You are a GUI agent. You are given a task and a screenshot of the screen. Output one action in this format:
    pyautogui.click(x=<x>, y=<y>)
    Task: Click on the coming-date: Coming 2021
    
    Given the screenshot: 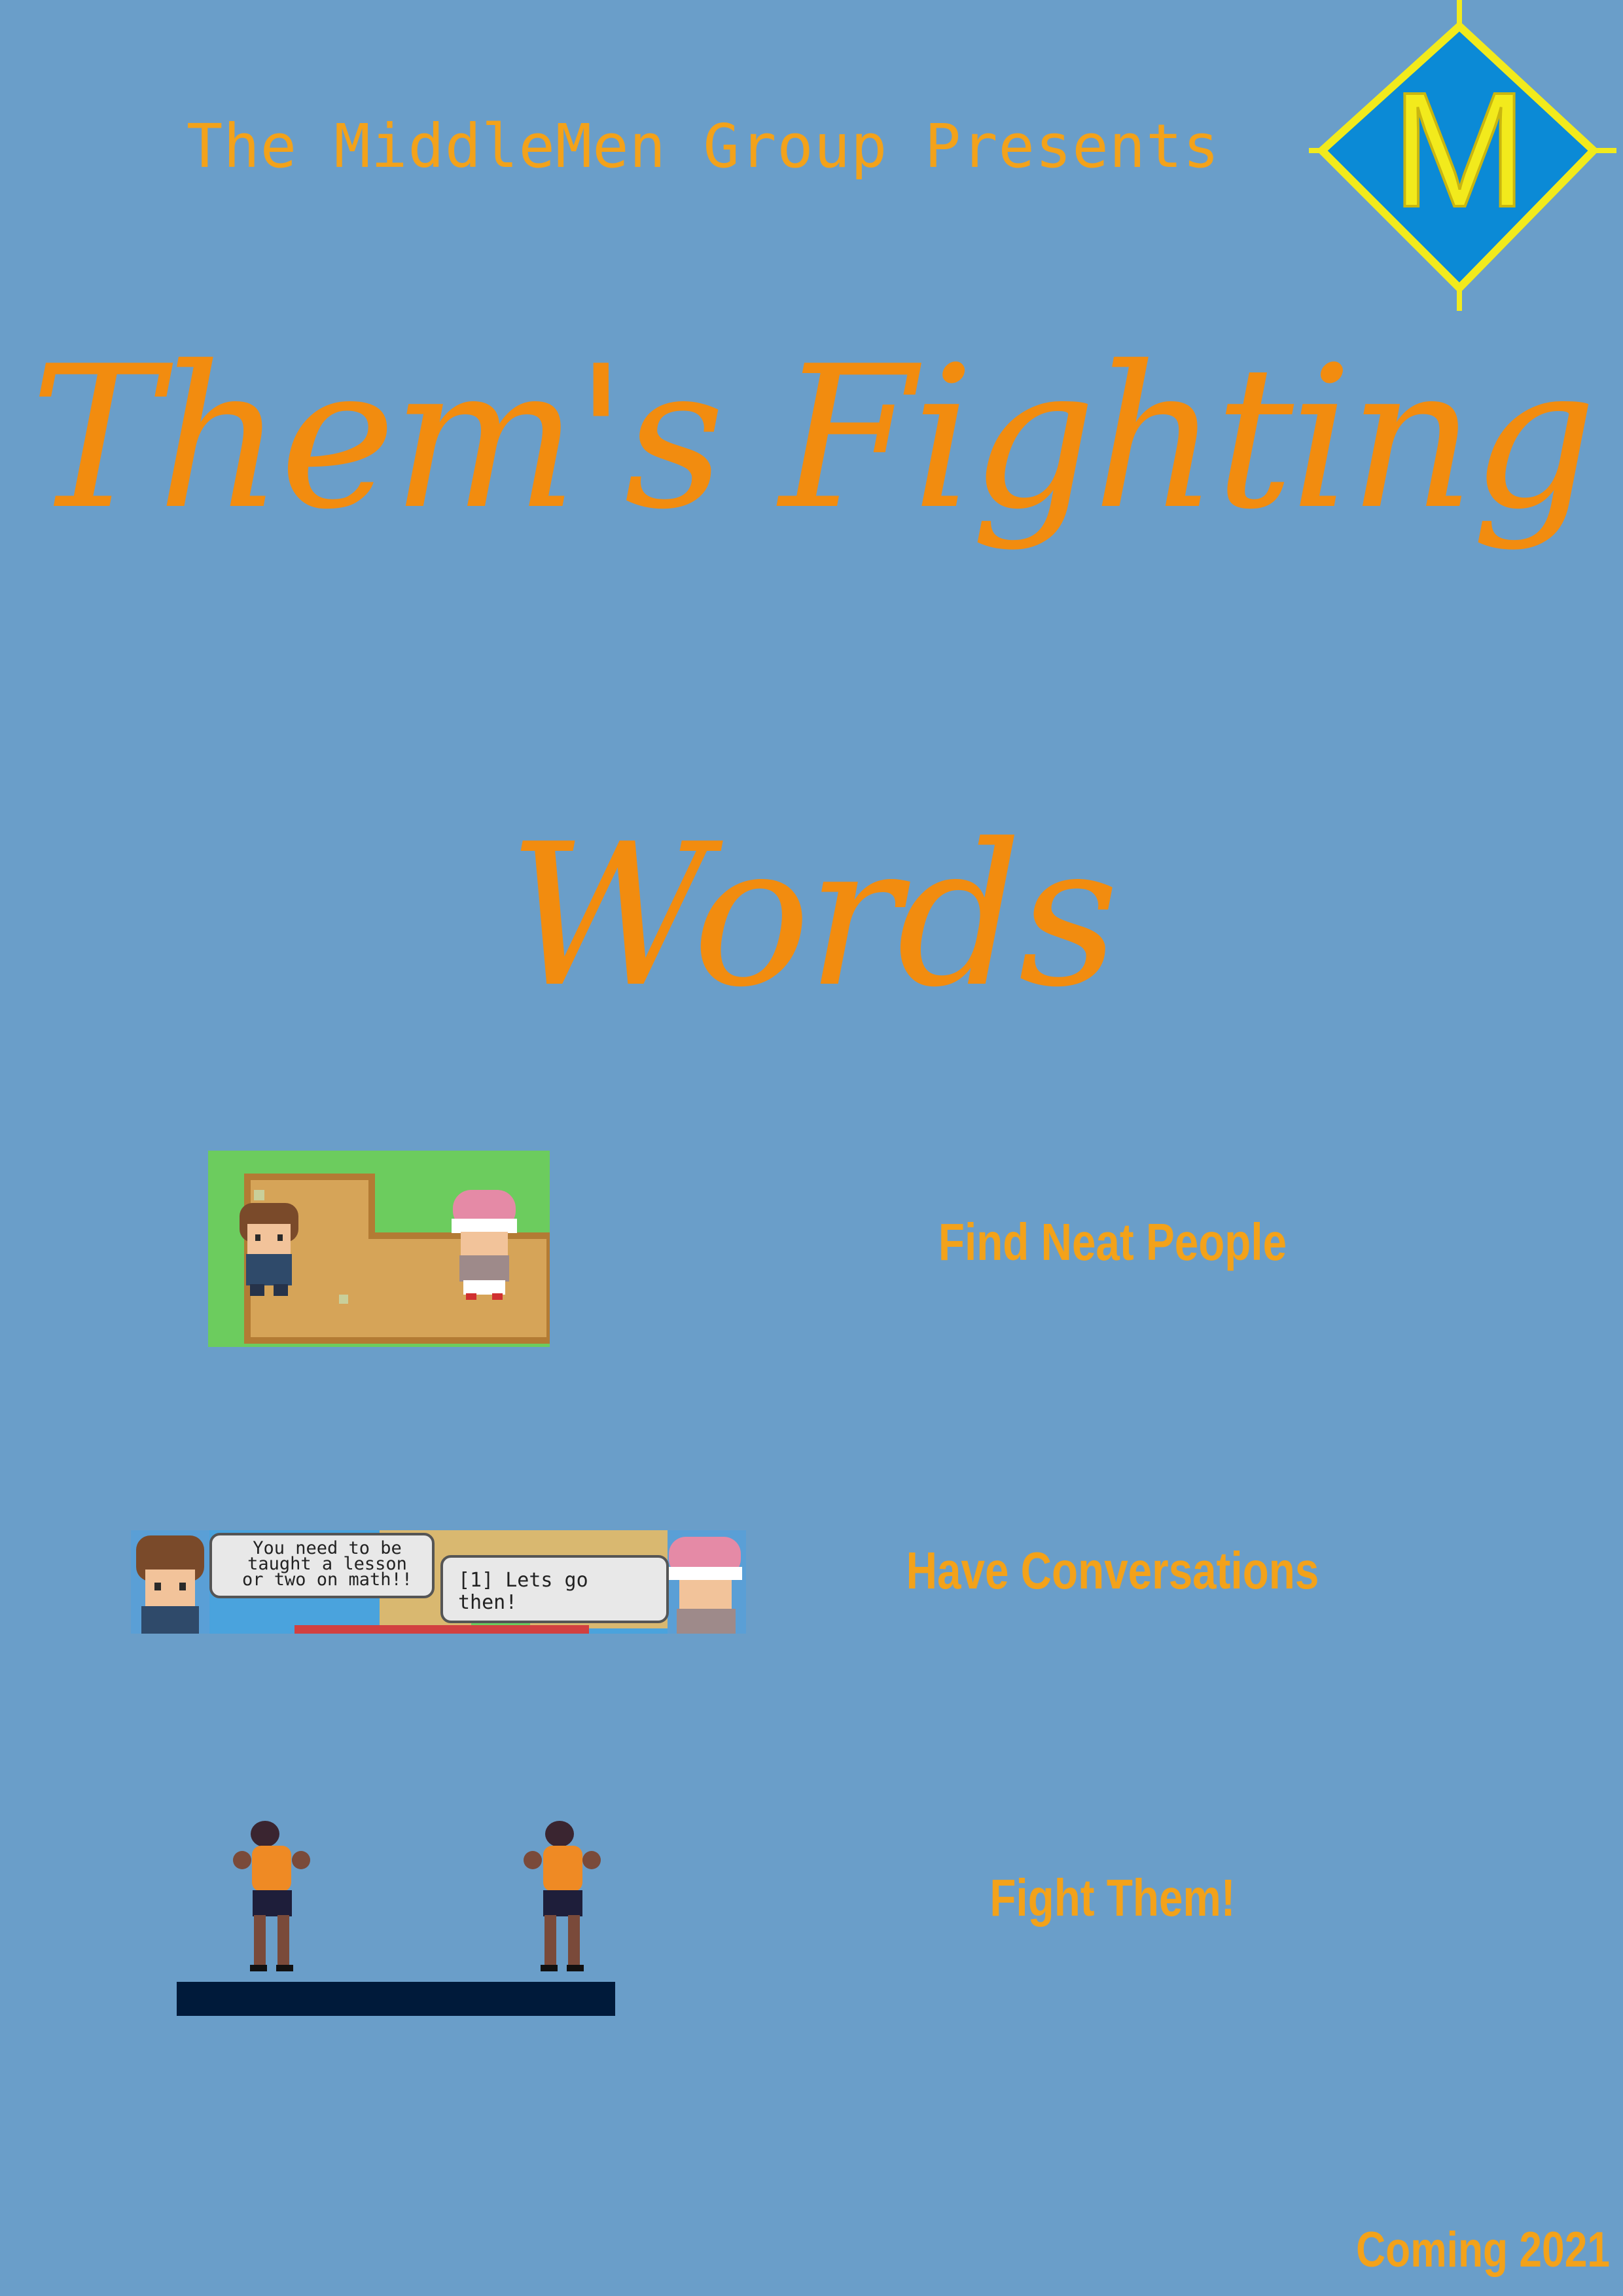 What is the action you would take?
    pyautogui.click(x=1483, y=2250)
    